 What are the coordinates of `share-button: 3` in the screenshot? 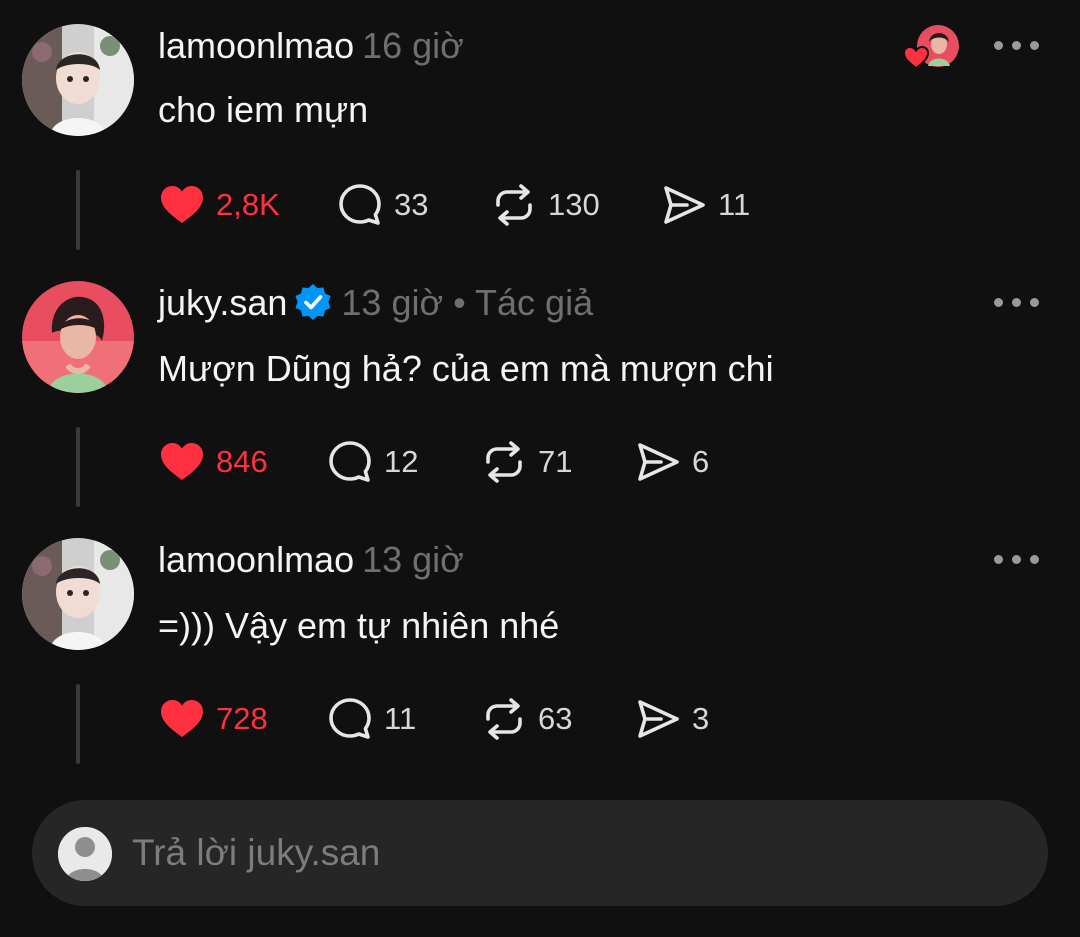 It's located at (671, 719).